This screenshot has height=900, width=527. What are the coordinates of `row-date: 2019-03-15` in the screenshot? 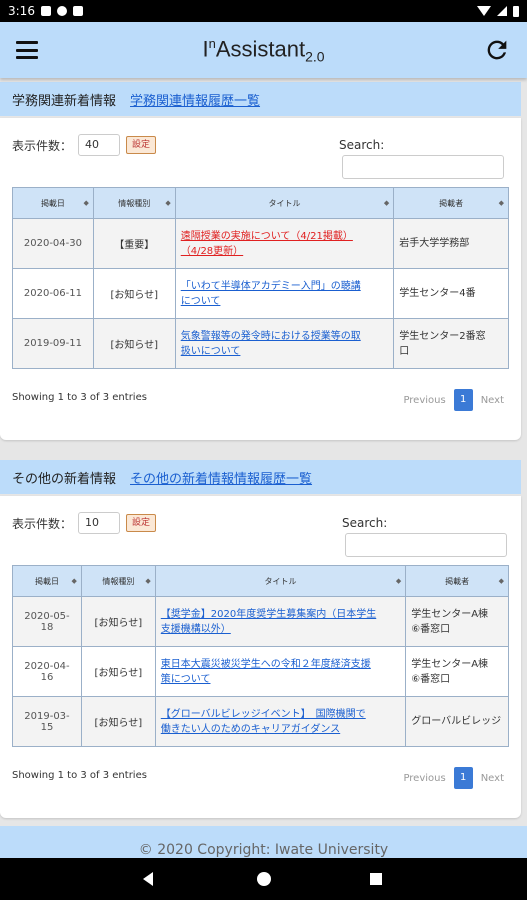 It's located at (47, 721).